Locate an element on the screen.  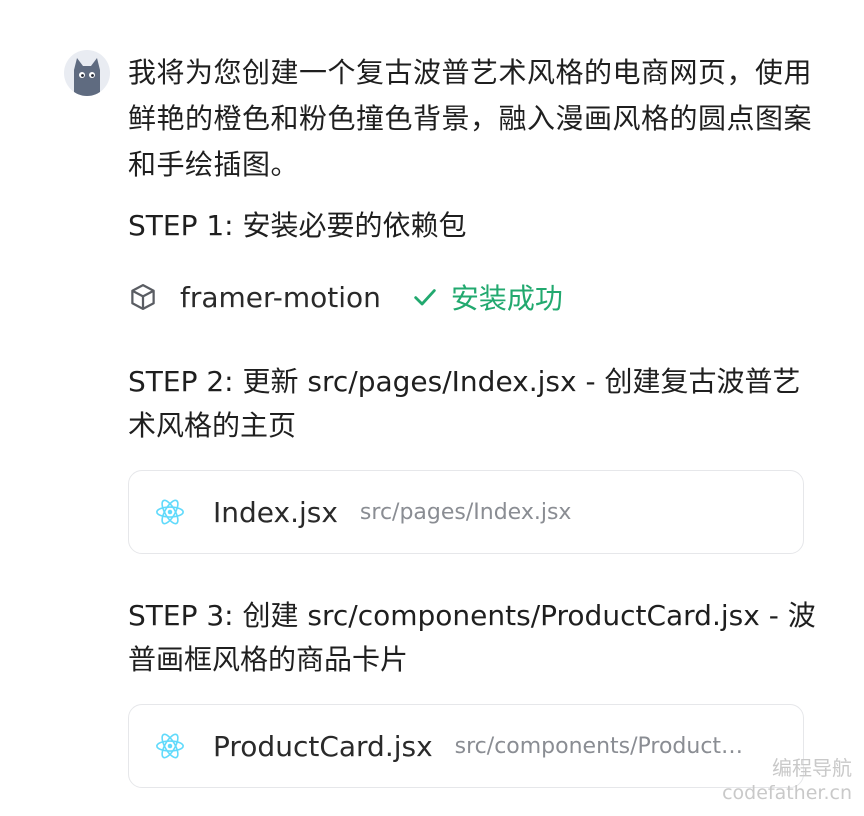
install-status: 安装成功 is located at coordinates (487, 297).